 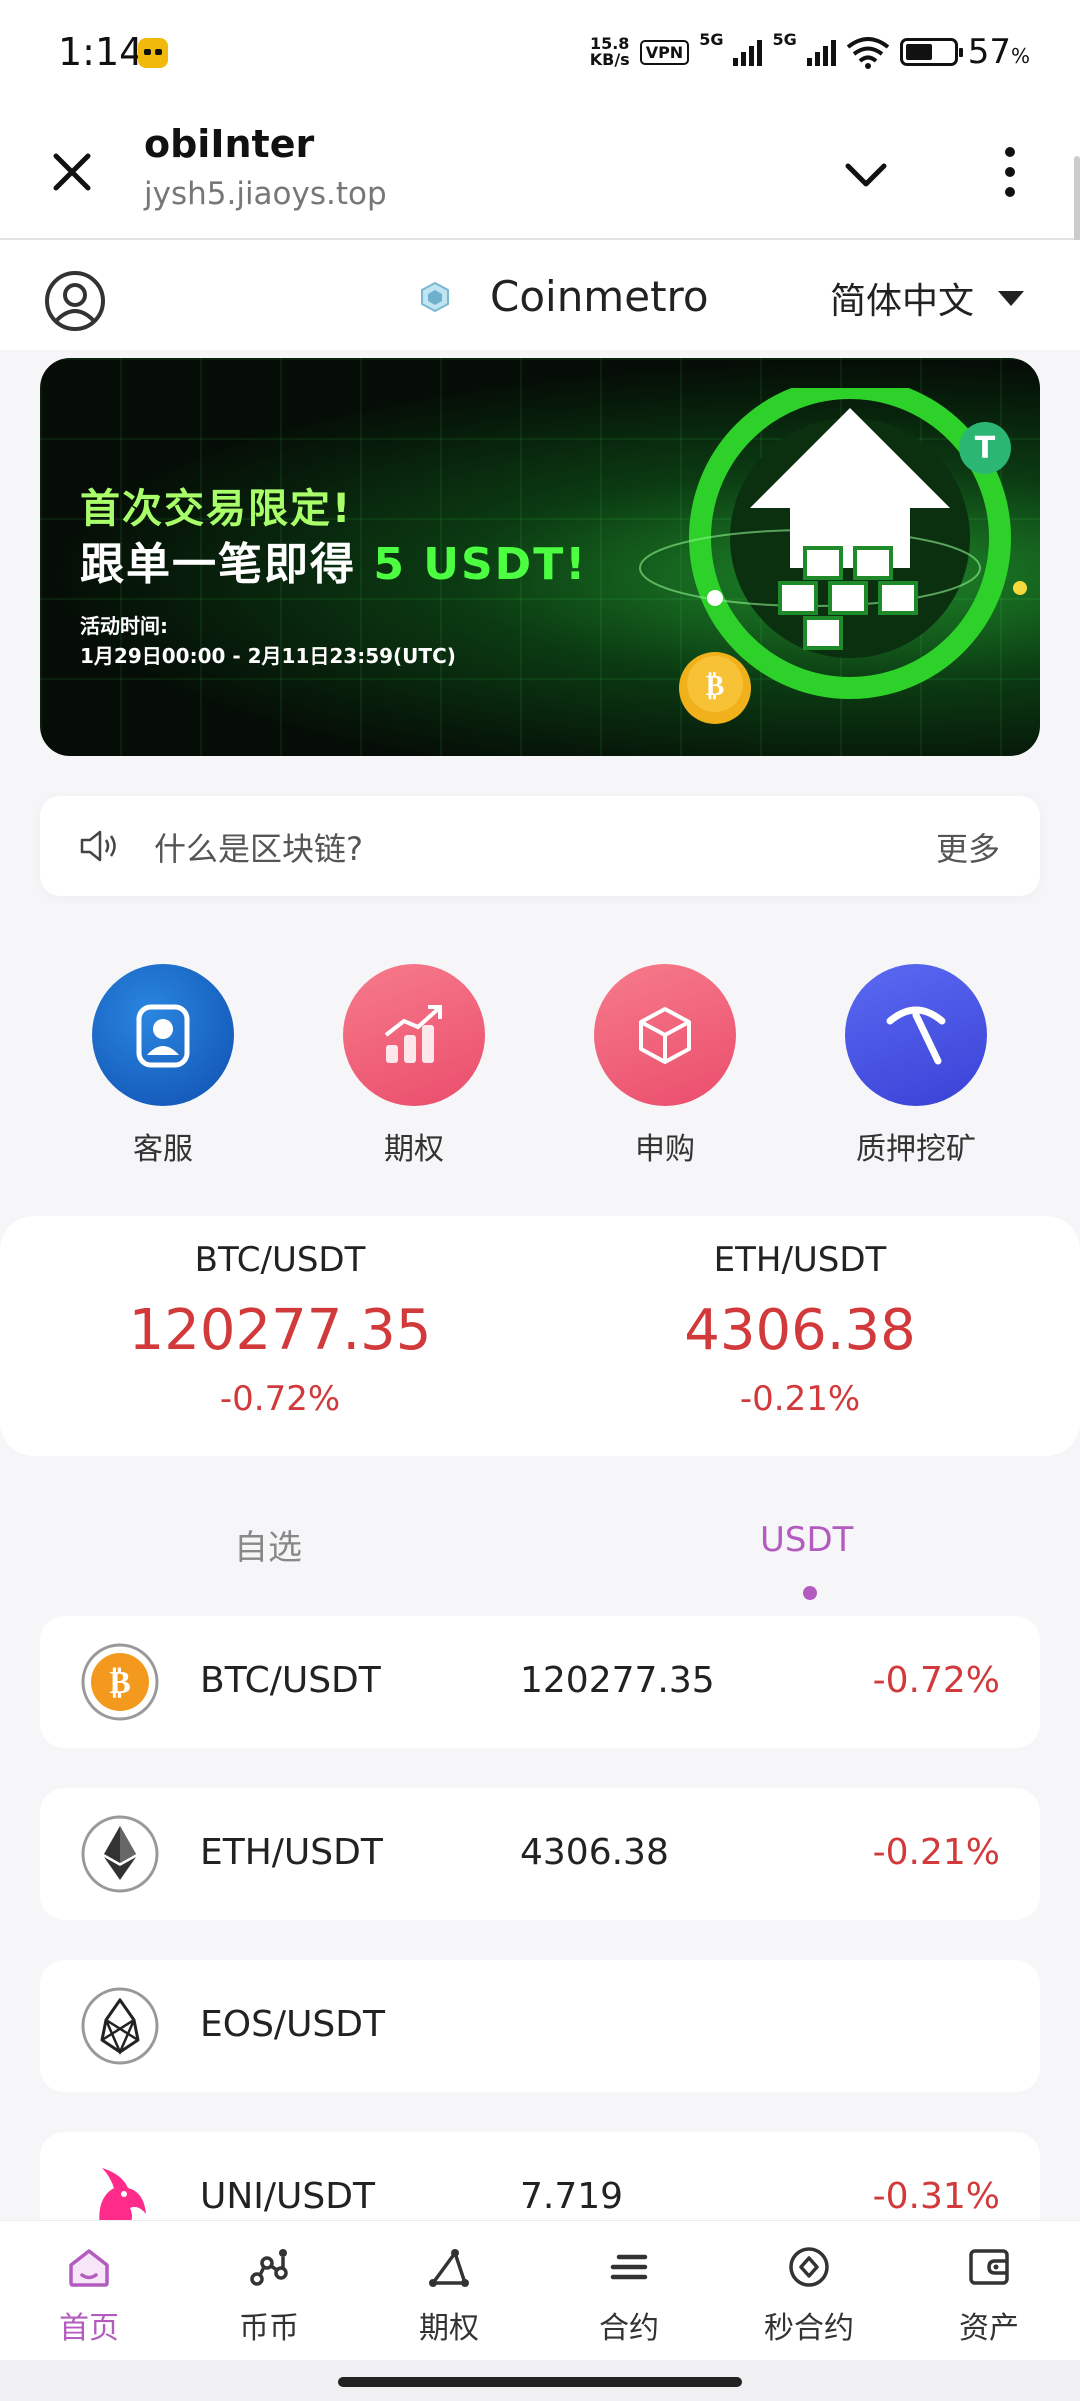 I want to click on bitcoin-icon: ₿, so click(x=120, y=1682).